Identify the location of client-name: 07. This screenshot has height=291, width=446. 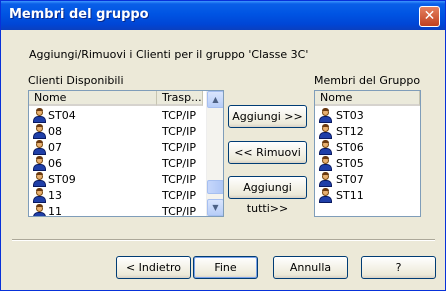
(55, 147).